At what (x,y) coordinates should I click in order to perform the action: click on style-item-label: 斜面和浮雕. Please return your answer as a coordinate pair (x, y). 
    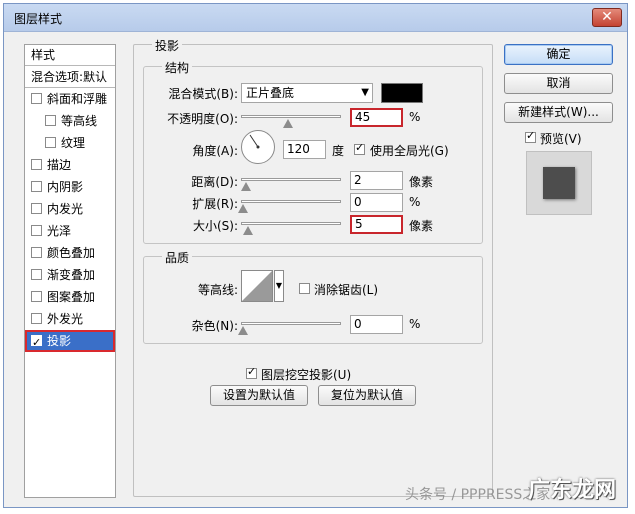
    Looking at the image, I should click on (77, 99).